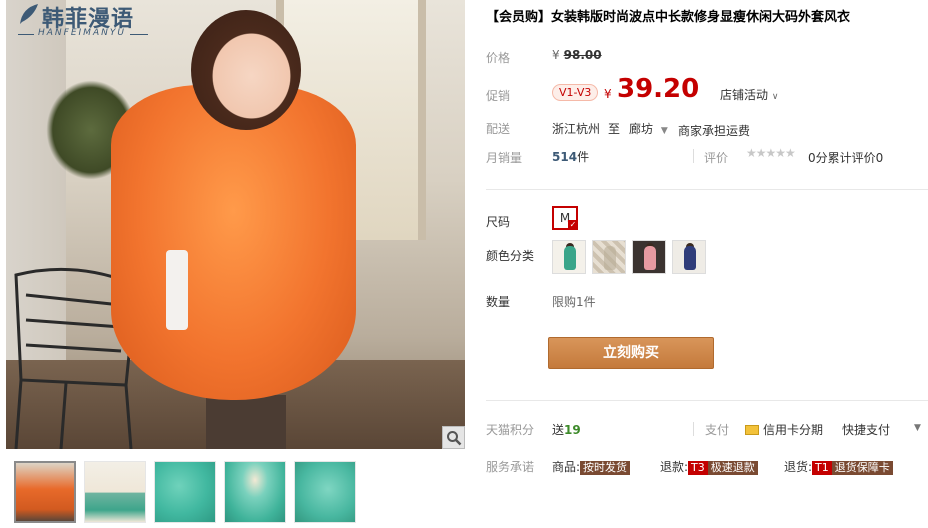  I want to click on quick-pay-link: 快捷支付, so click(866, 429).